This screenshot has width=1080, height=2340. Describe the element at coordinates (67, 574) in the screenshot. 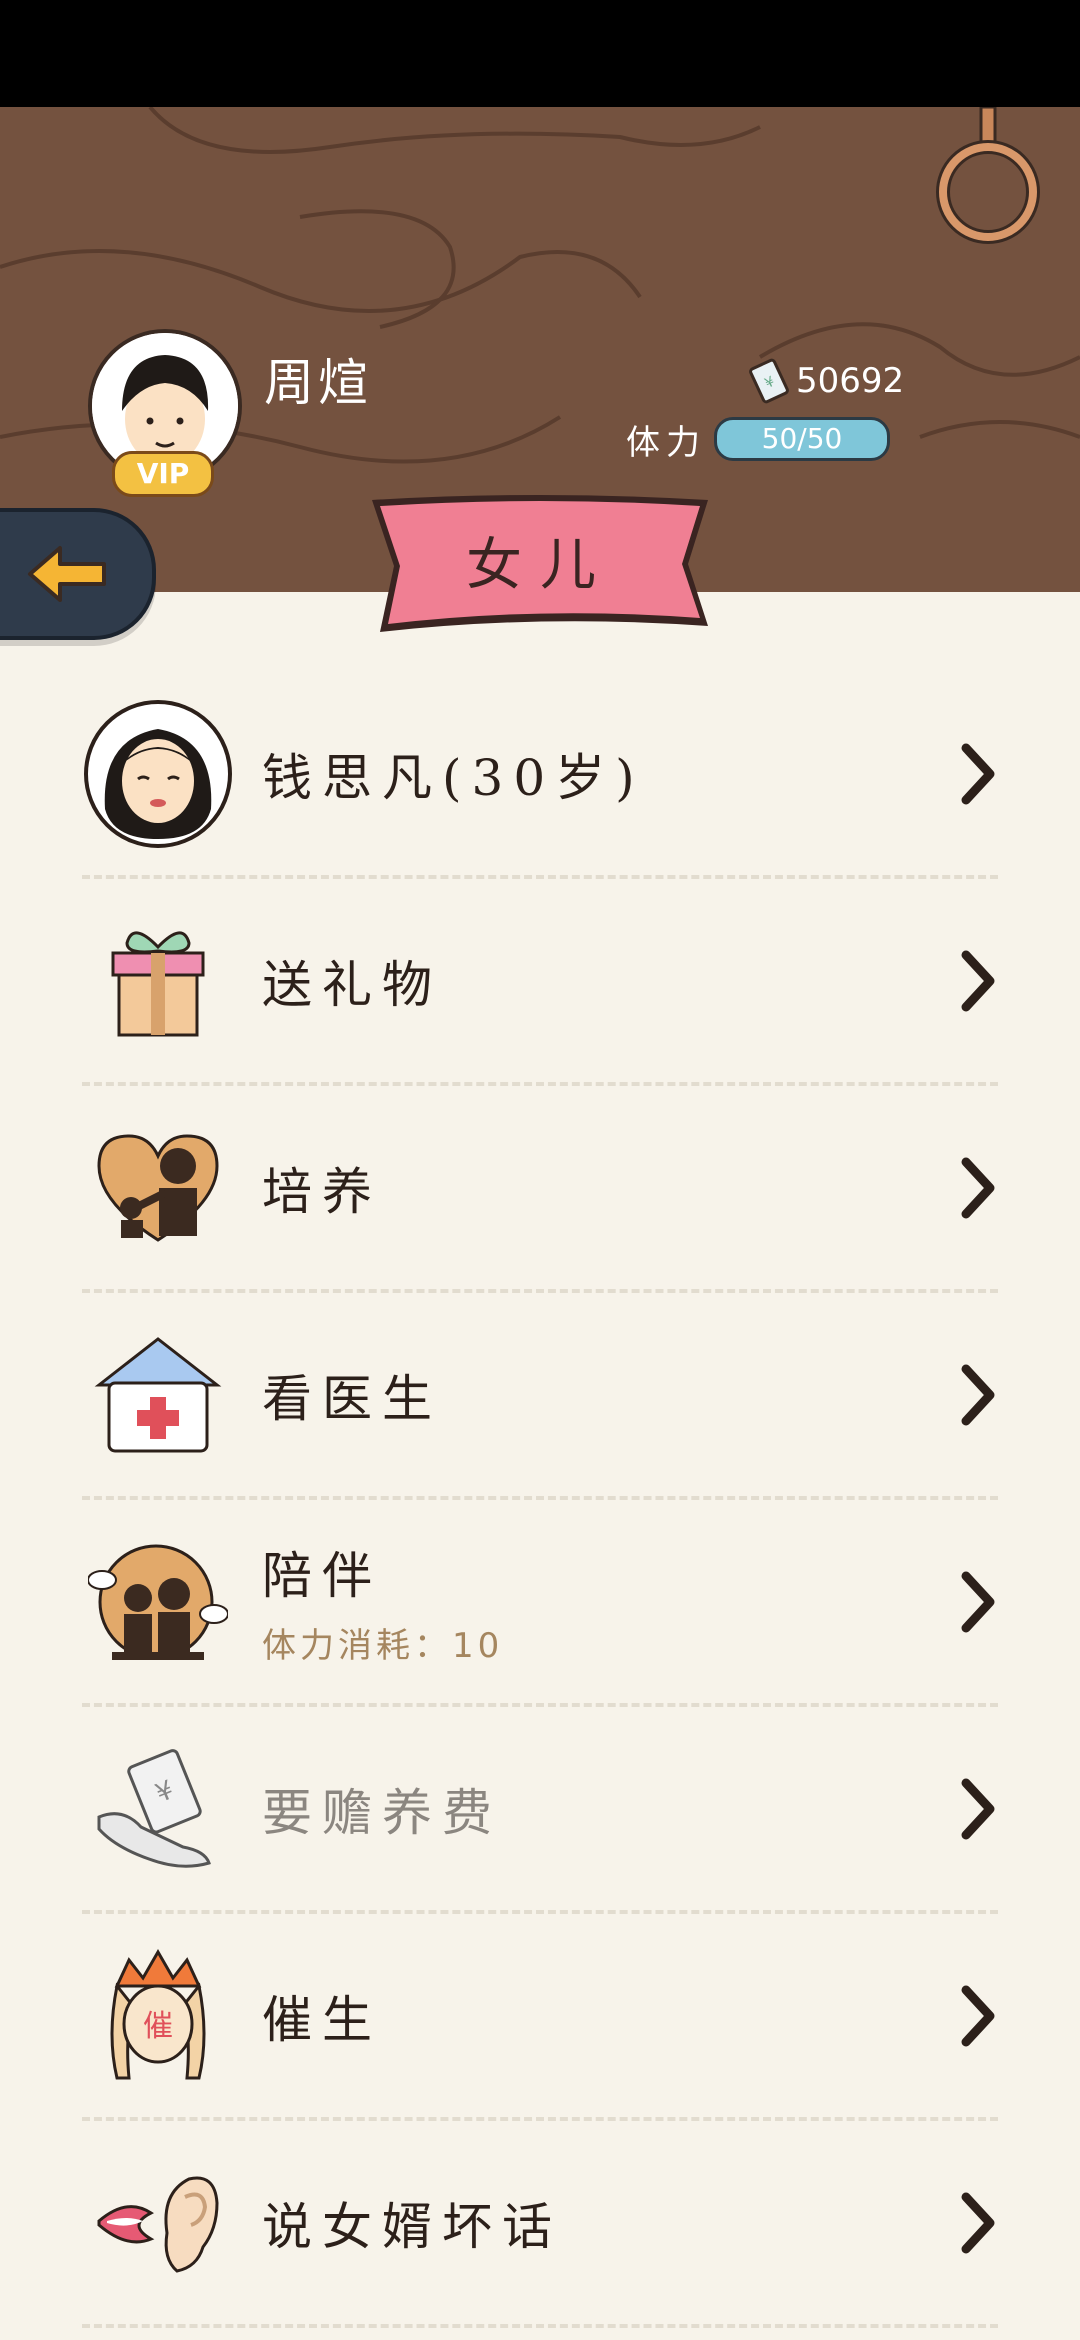

I see `back-arrow-icon` at that location.